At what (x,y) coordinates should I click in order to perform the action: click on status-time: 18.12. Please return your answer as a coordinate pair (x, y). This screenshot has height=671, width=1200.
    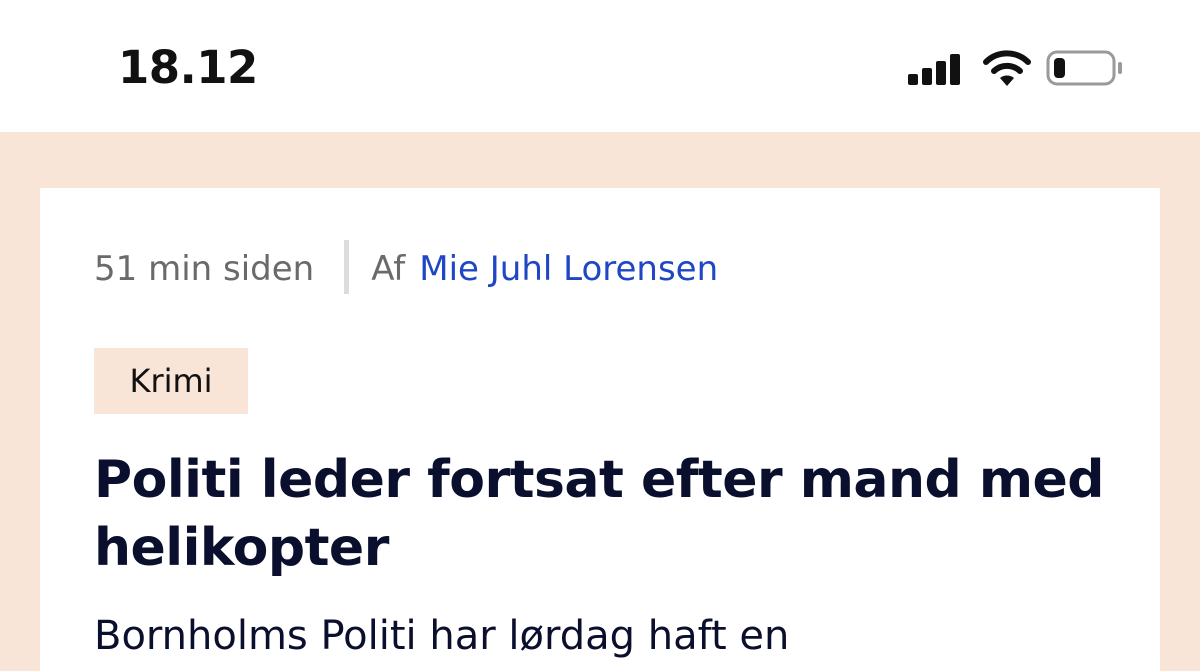
    Looking at the image, I should click on (188, 67).